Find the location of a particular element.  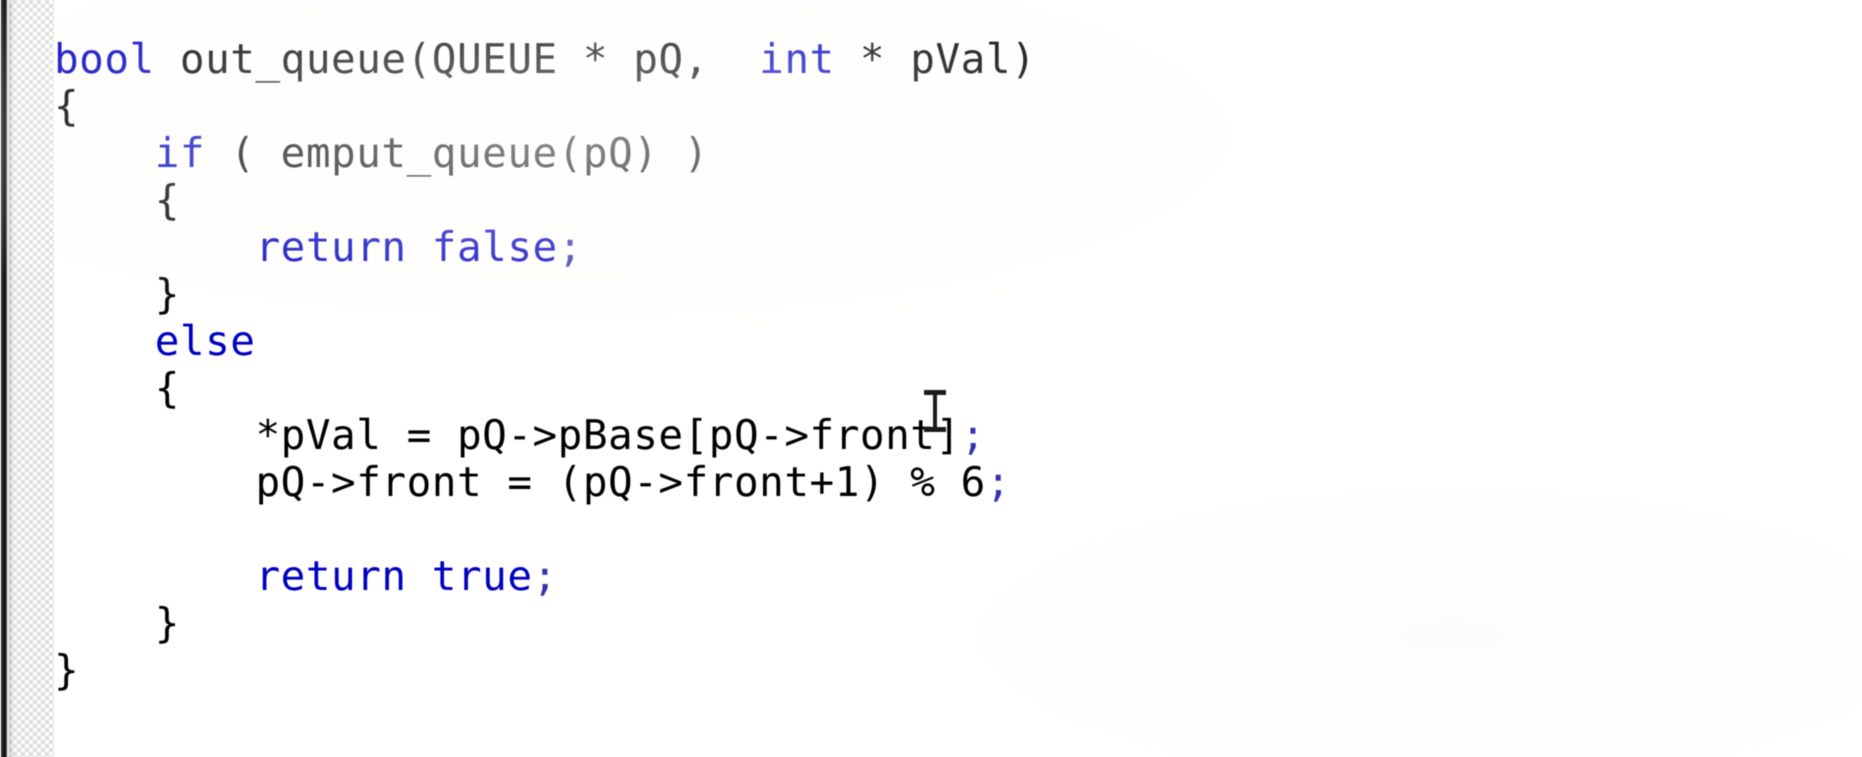

code-line: pQ->front = (pQ->front+1) % 6; is located at coordinates (545, 482).